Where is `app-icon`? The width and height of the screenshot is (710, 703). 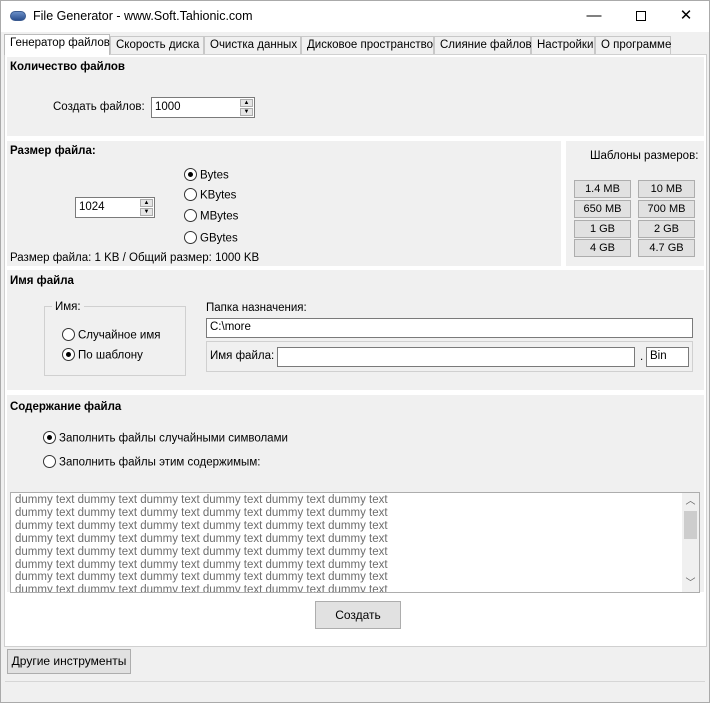 app-icon is located at coordinates (18, 16).